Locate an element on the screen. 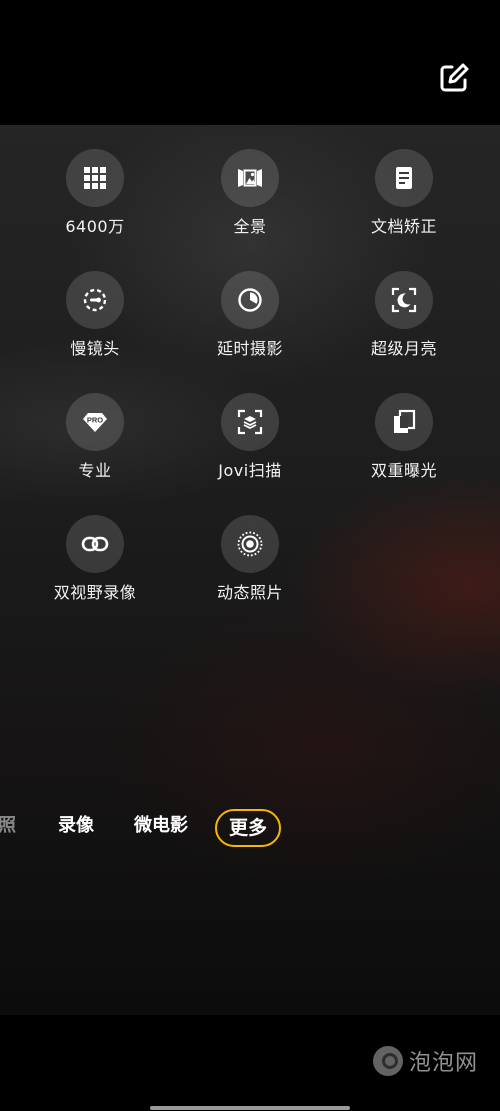 Image resolution: width=500 pixels, height=1111 pixels. pro-icon: PRO is located at coordinates (95, 422).